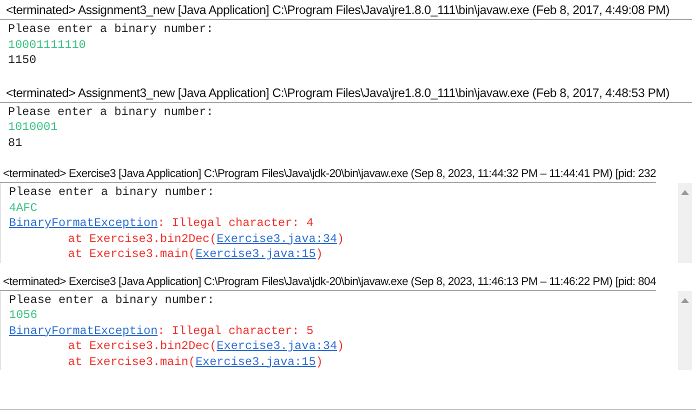 The image size is (696, 416). What do you see at coordinates (23, 315) in the screenshot?
I see `input-text: 1056` at bounding box center [23, 315].